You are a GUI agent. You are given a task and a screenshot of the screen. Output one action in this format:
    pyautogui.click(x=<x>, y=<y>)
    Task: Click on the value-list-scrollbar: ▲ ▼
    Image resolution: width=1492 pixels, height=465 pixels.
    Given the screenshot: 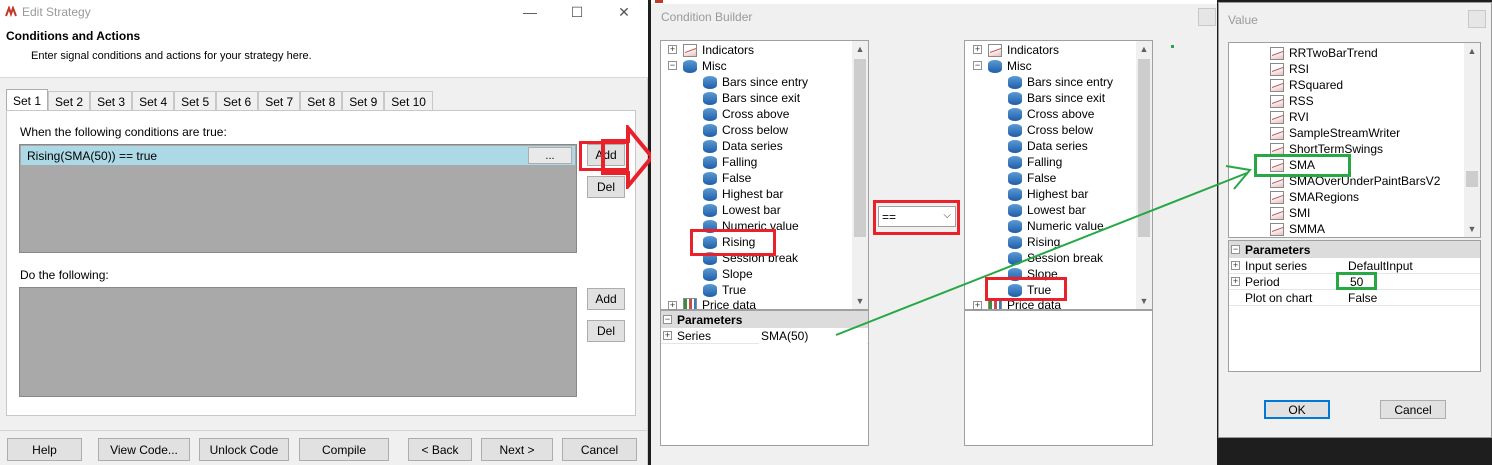 What is the action you would take?
    pyautogui.click(x=1472, y=140)
    